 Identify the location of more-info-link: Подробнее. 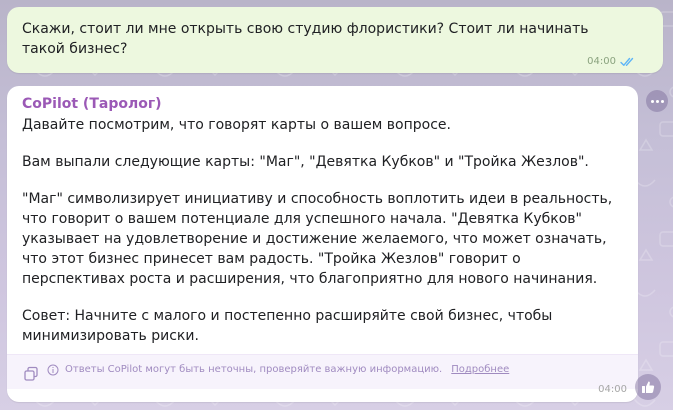
(480, 370).